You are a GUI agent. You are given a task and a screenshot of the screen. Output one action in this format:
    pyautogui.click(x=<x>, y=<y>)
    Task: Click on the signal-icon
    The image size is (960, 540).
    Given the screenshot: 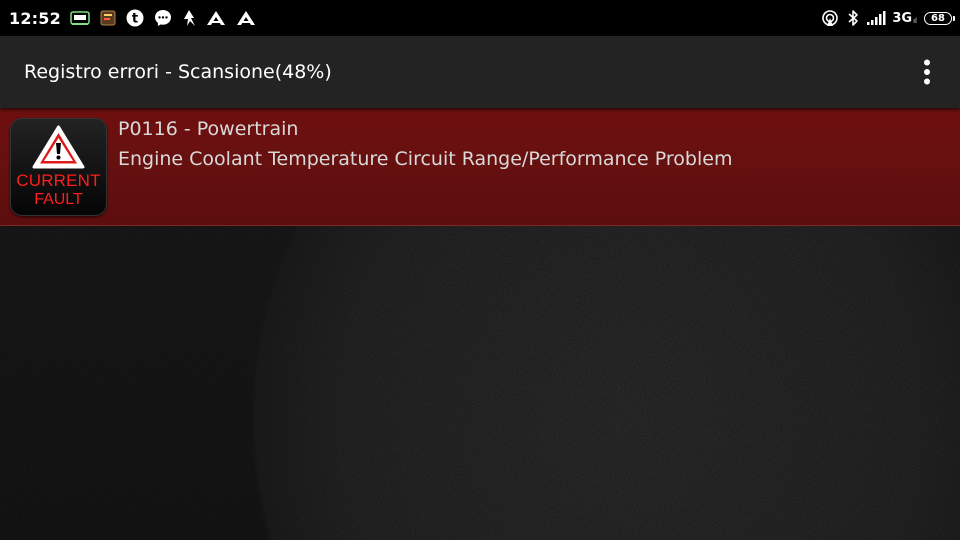 What is the action you would take?
    pyautogui.click(x=877, y=18)
    